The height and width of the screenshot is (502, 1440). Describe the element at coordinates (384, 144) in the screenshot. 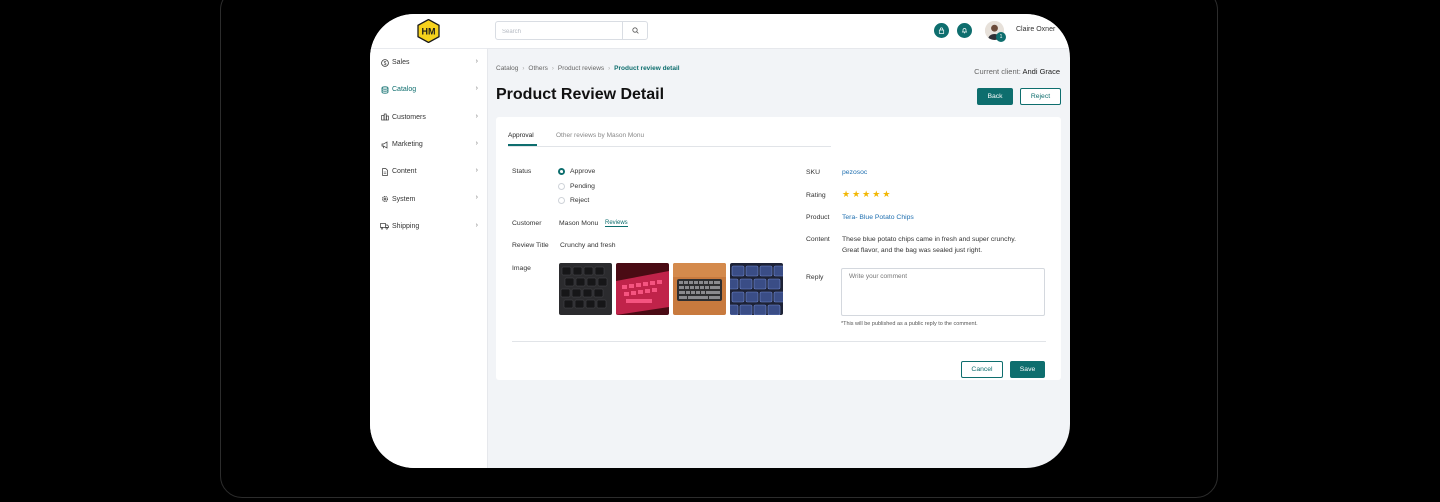

I see `megaphone-icon` at that location.